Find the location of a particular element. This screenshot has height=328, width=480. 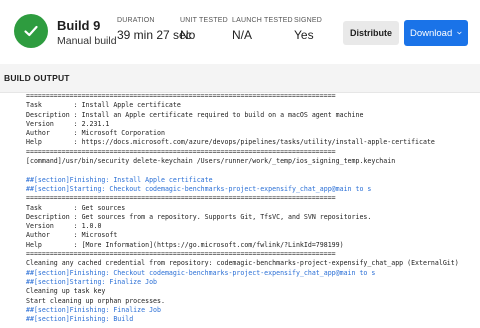

meta-launch-tested-value: N/A is located at coordinates (242, 35).